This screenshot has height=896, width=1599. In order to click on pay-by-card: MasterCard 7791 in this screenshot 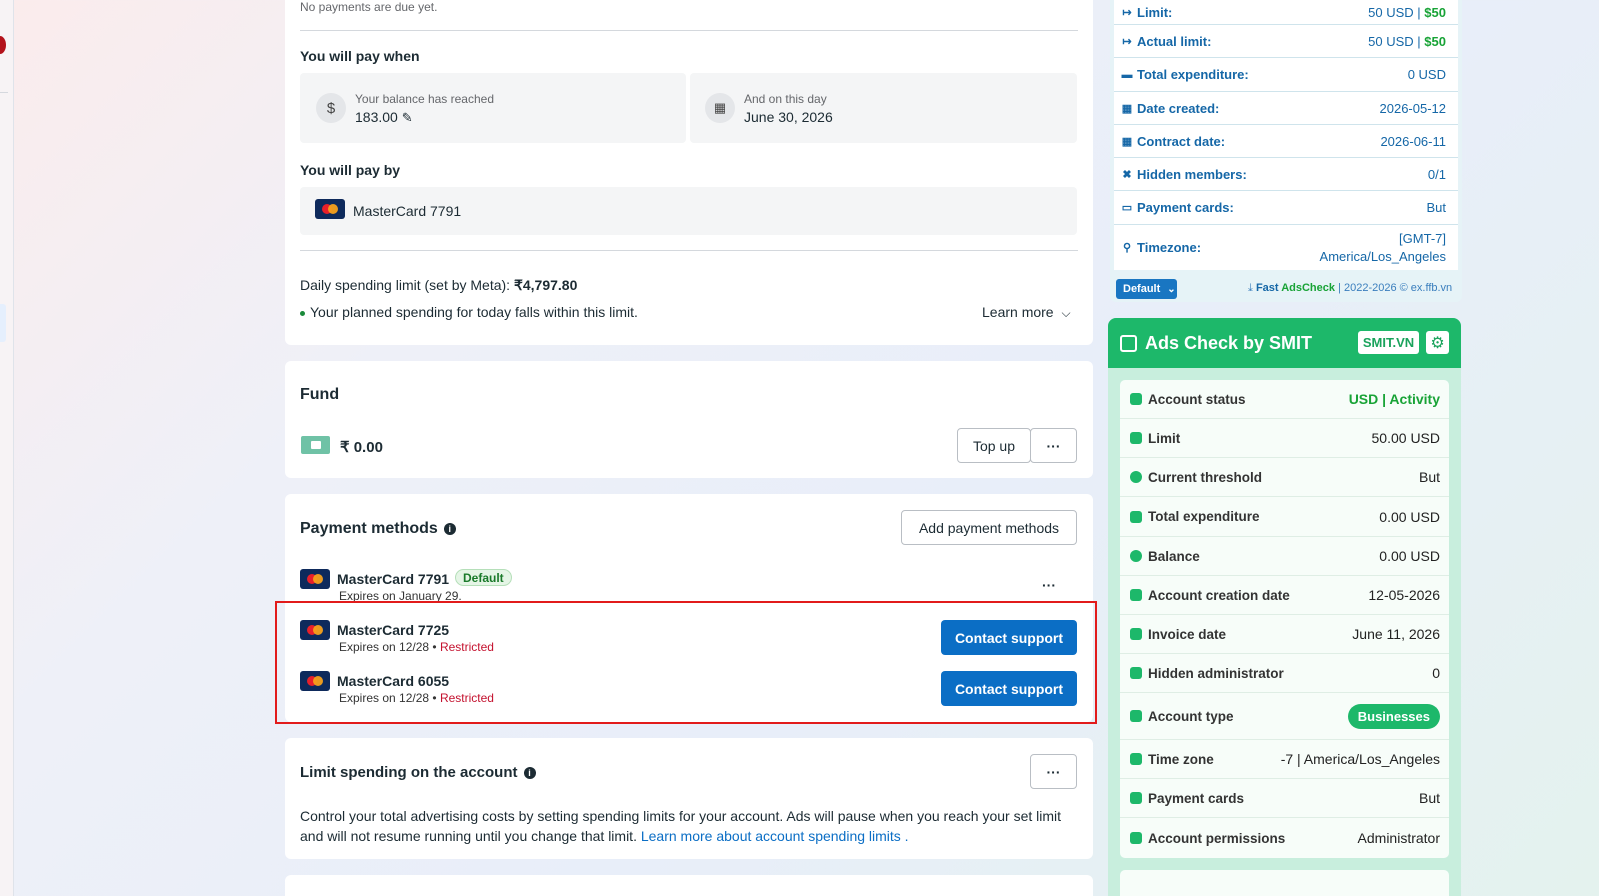, I will do `click(407, 211)`.